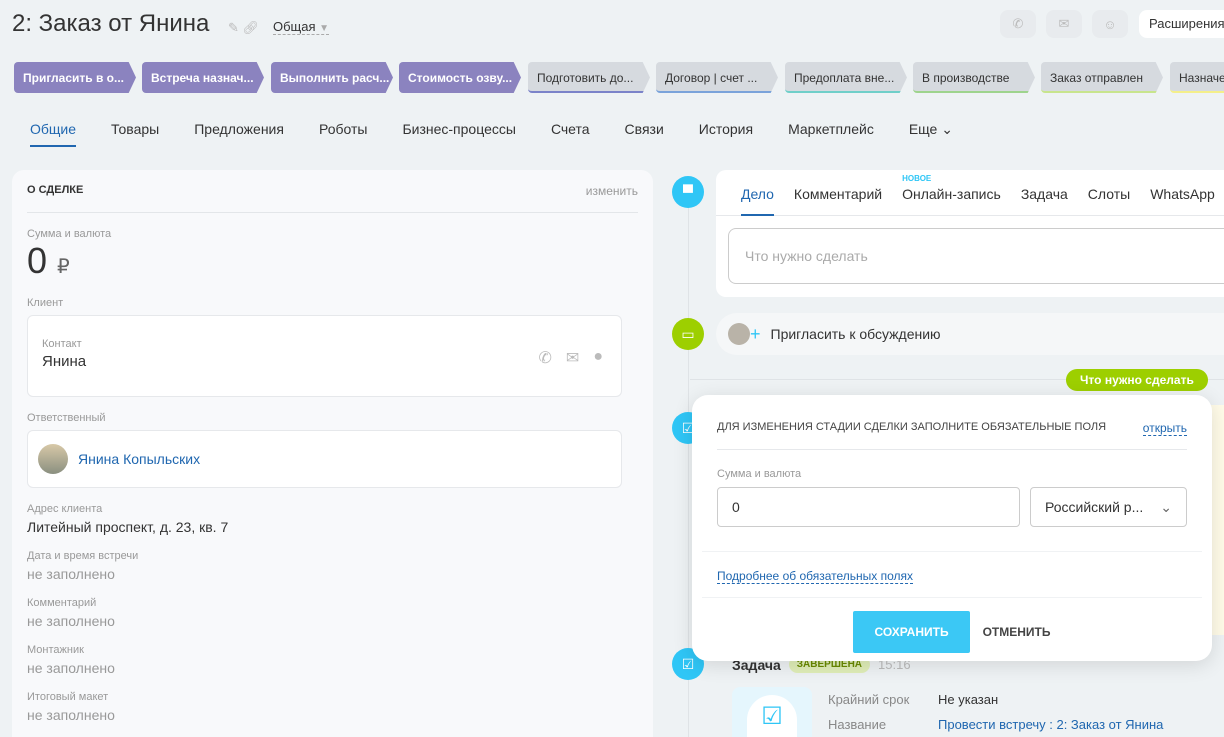  Describe the element at coordinates (869, 699) in the screenshot. I see `deadline-label: Крайний срок` at that location.